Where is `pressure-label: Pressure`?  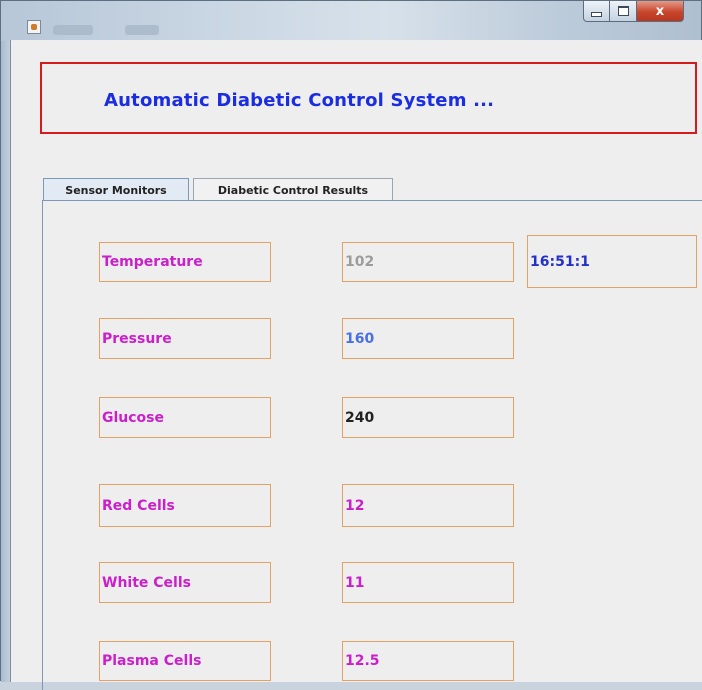 pressure-label: Pressure is located at coordinates (185, 338).